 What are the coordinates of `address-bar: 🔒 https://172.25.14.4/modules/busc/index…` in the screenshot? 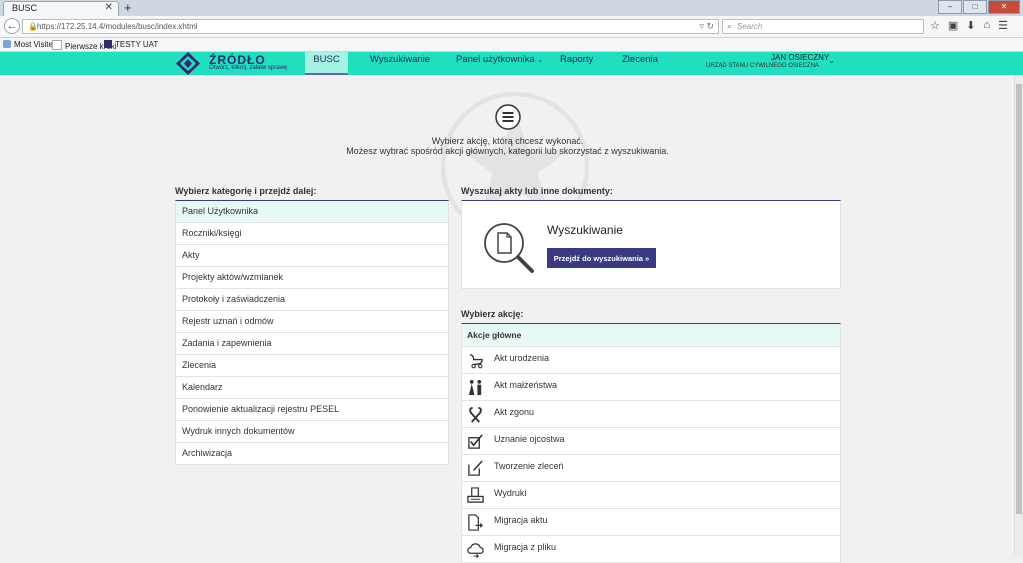 It's located at (370, 26).